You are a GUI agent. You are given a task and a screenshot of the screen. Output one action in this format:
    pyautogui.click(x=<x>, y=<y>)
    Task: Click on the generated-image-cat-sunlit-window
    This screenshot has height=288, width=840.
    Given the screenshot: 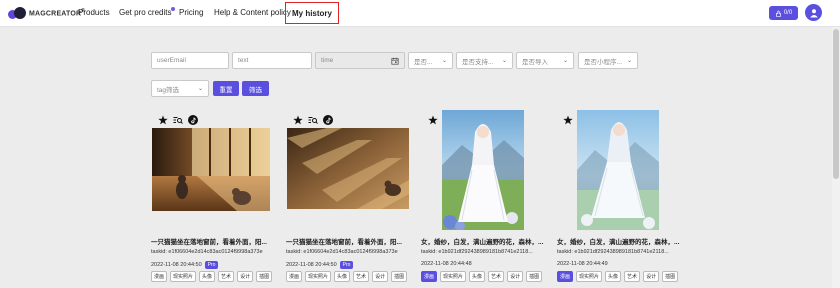 What is the action you would take?
    pyautogui.click(x=211, y=169)
    